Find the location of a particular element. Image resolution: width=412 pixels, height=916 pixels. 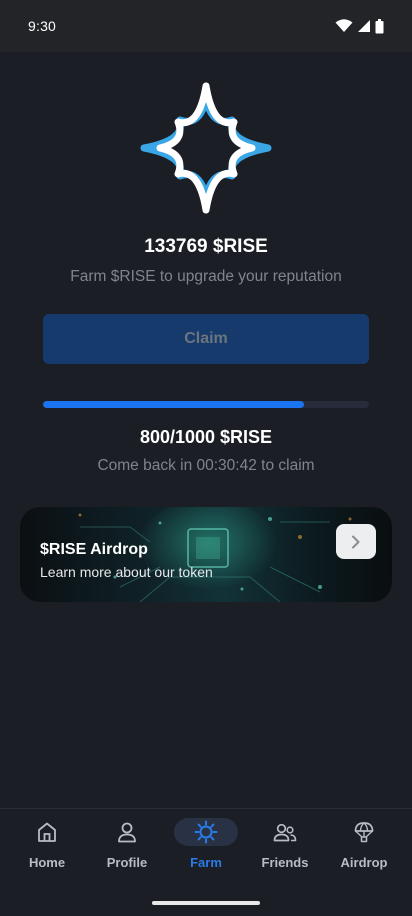

airdrop-card-arrow-button is located at coordinates (356, 541).